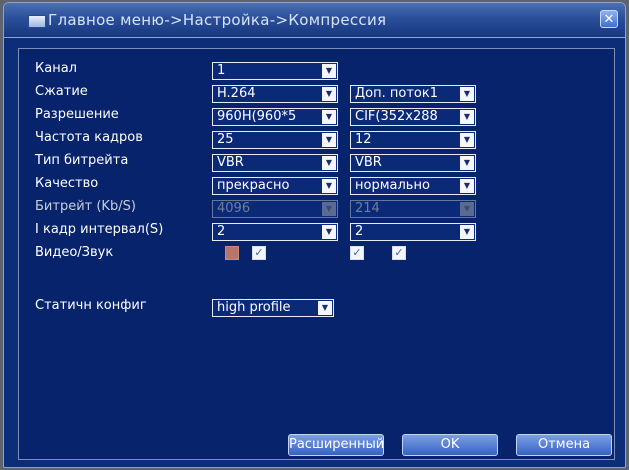  I want to click on main-iframe-interval-value: 2, so click(221, 231).